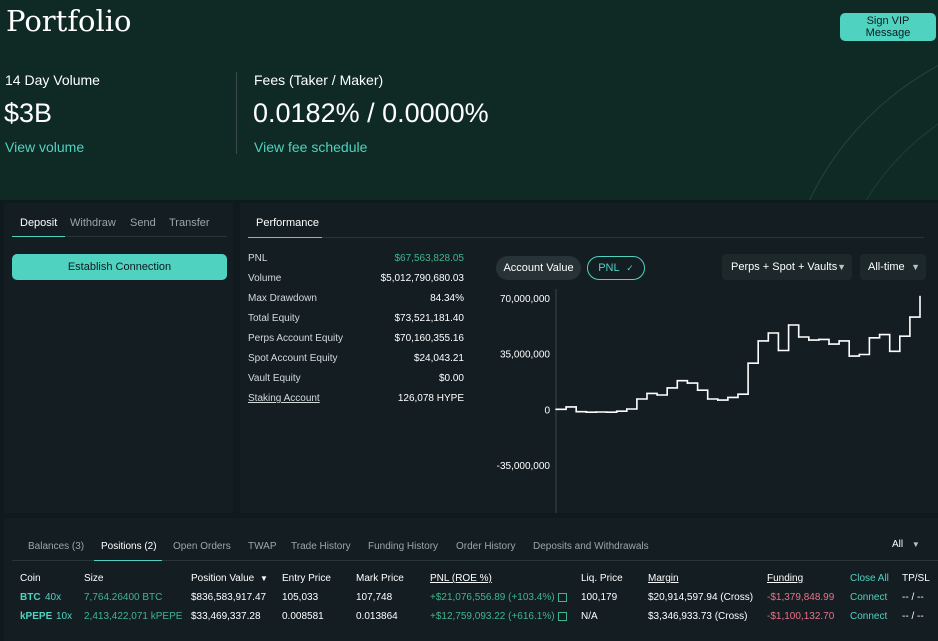 Image resolution: width=938 pixels, height=641 pixels. What do you see at coordinates (258, 258) in the screenshot?
I see `perf-label: PNL` at bounding box center [258, 258].